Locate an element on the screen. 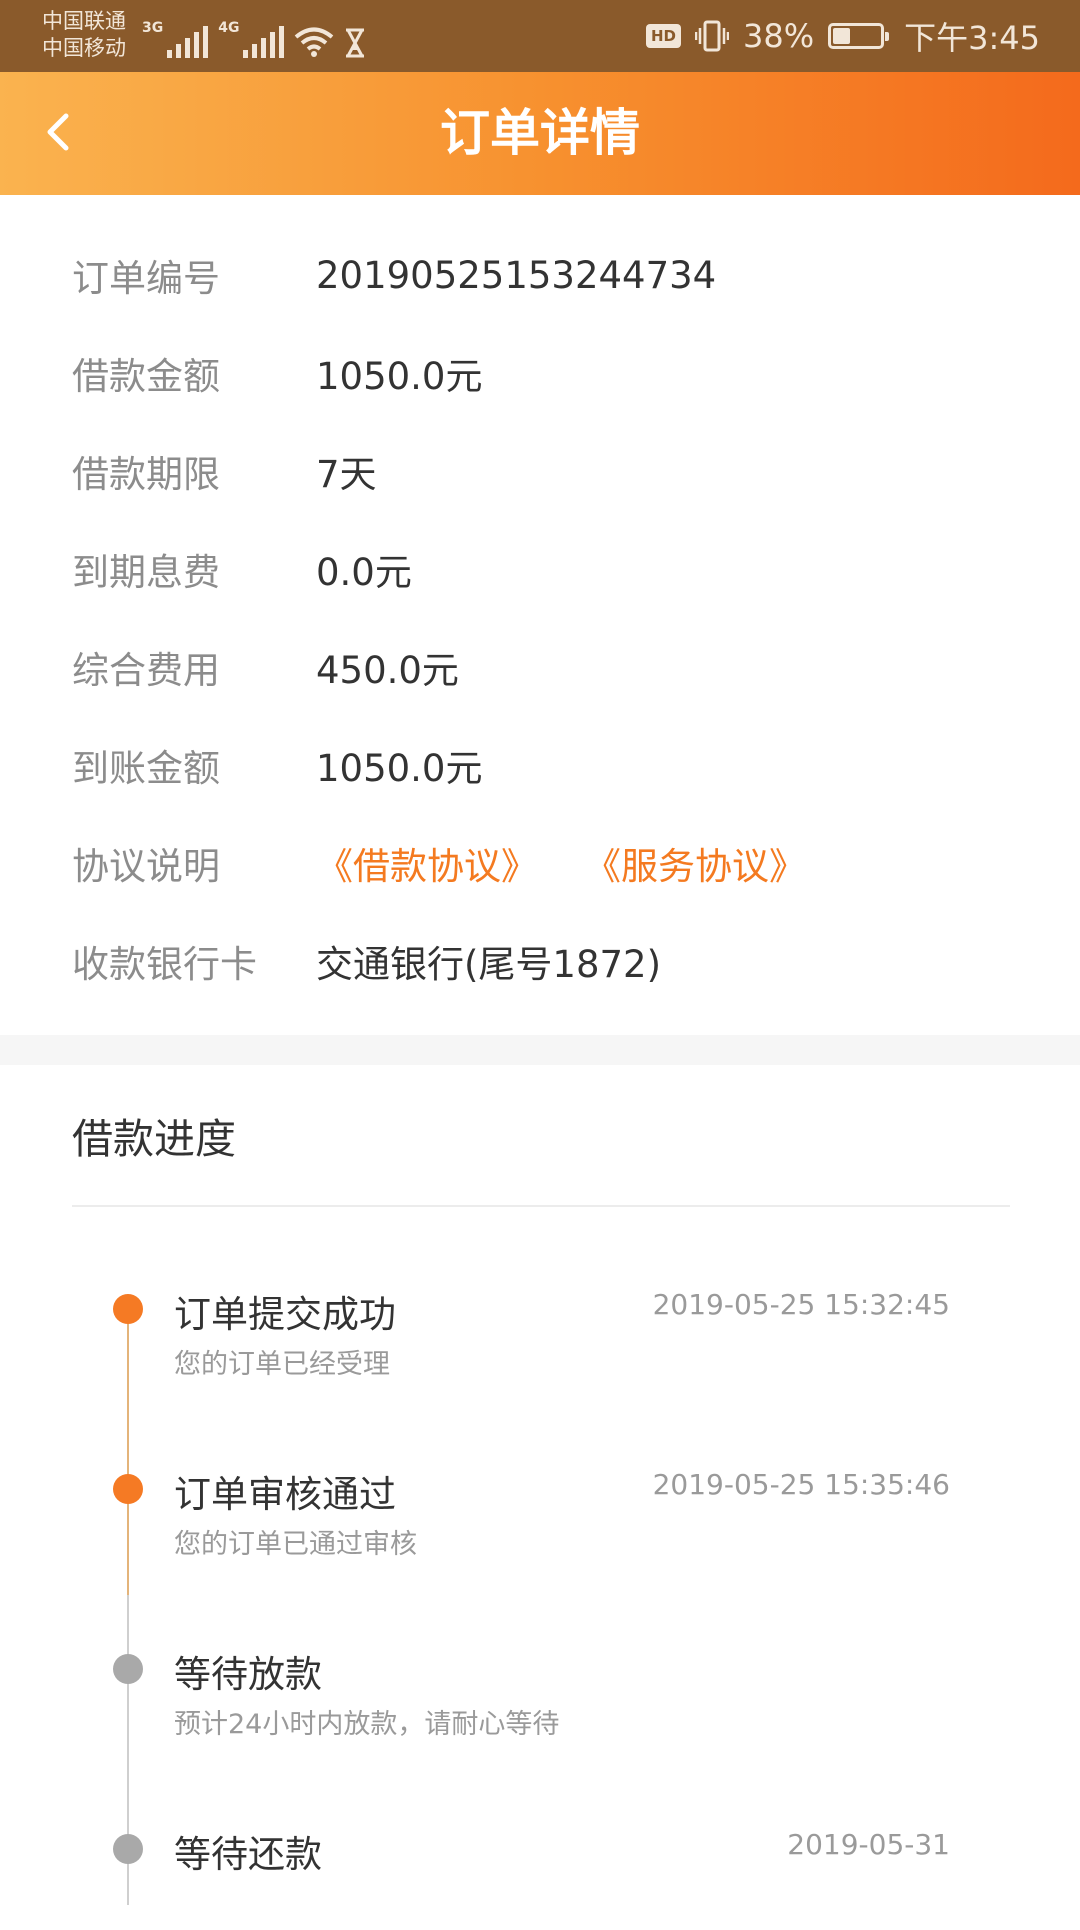 Image resolution: width=1080 pixels, height=1930 pixels. step-desc: 您的订单已经受理 is located at coordinates (282, 1364).